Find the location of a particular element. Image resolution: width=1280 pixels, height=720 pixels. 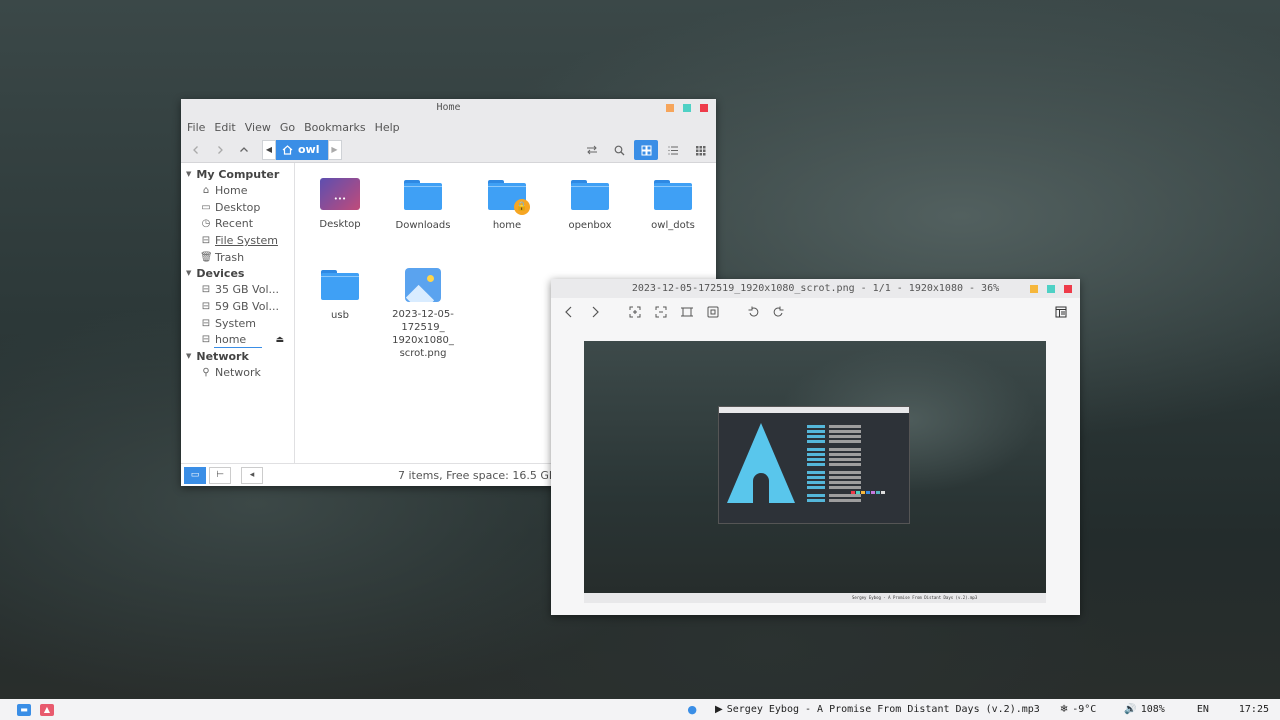

breadcrumb-right-button: ▶ is located at coordinates (334, 149).